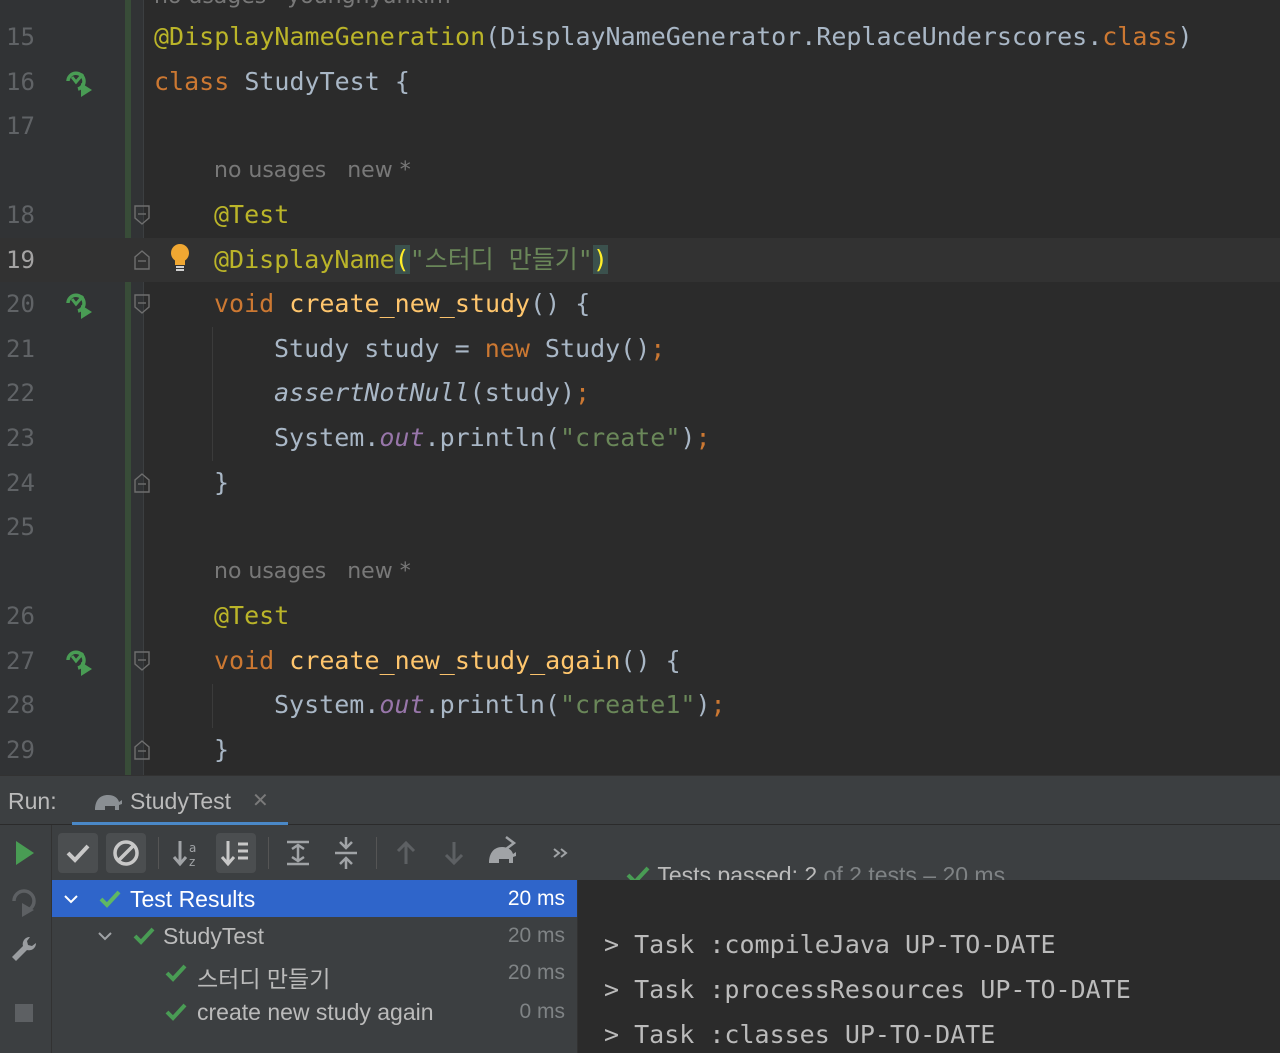 The width and height of the screenshot is (1280, 1053). What do you see at coordinates (314, 1011) in the screenshot?
I see `tree-row-test: create new study again 0 ms` at bounding box center [314, 1011].